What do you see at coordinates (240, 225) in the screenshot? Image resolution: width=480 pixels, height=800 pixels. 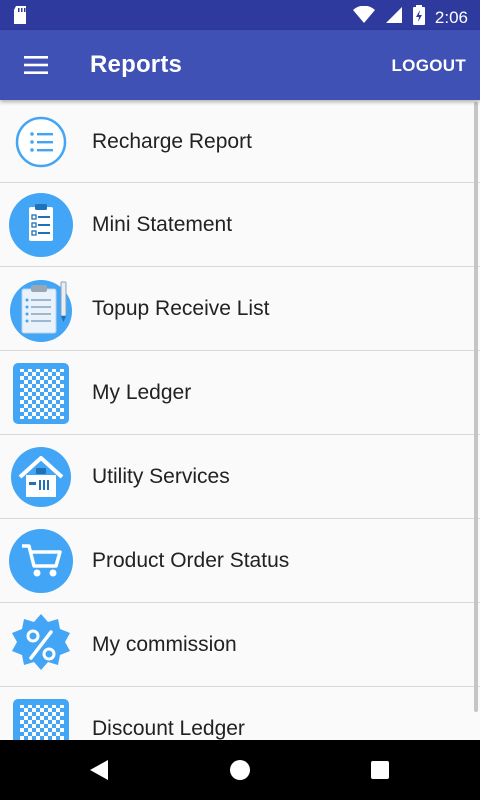 I see `list-item-mini-statement: Mini Statement` at bounding box center [240, 225].